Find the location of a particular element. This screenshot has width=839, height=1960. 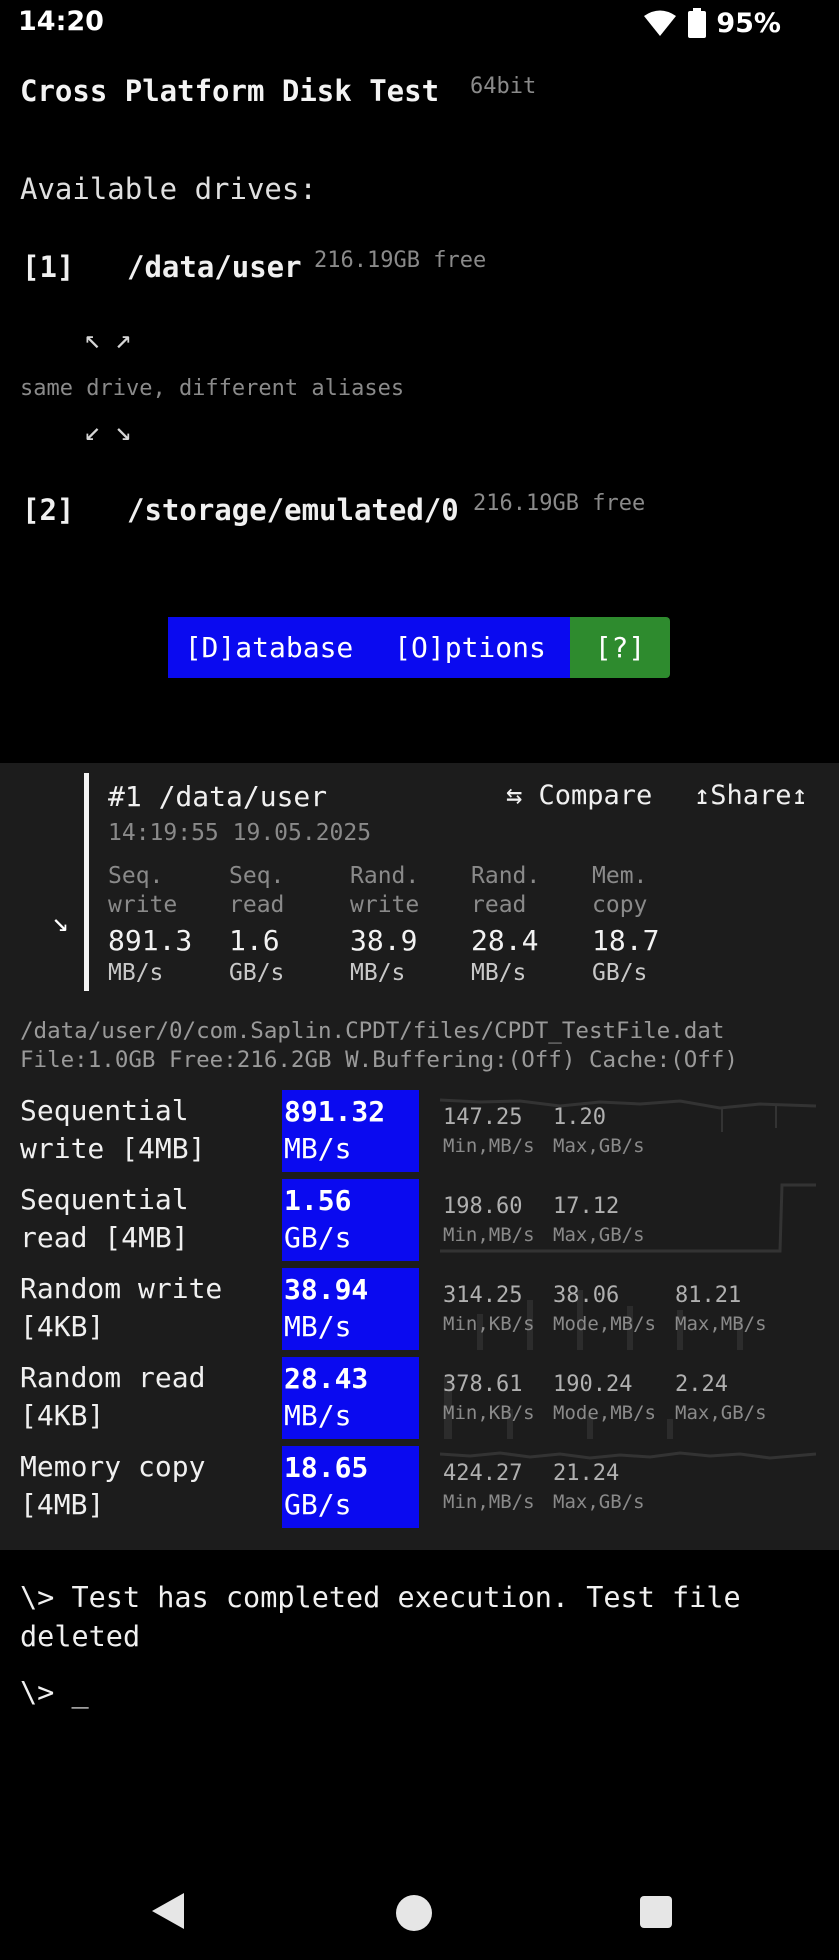

test-value: 18.65 is located at coordinates (326, 1467).